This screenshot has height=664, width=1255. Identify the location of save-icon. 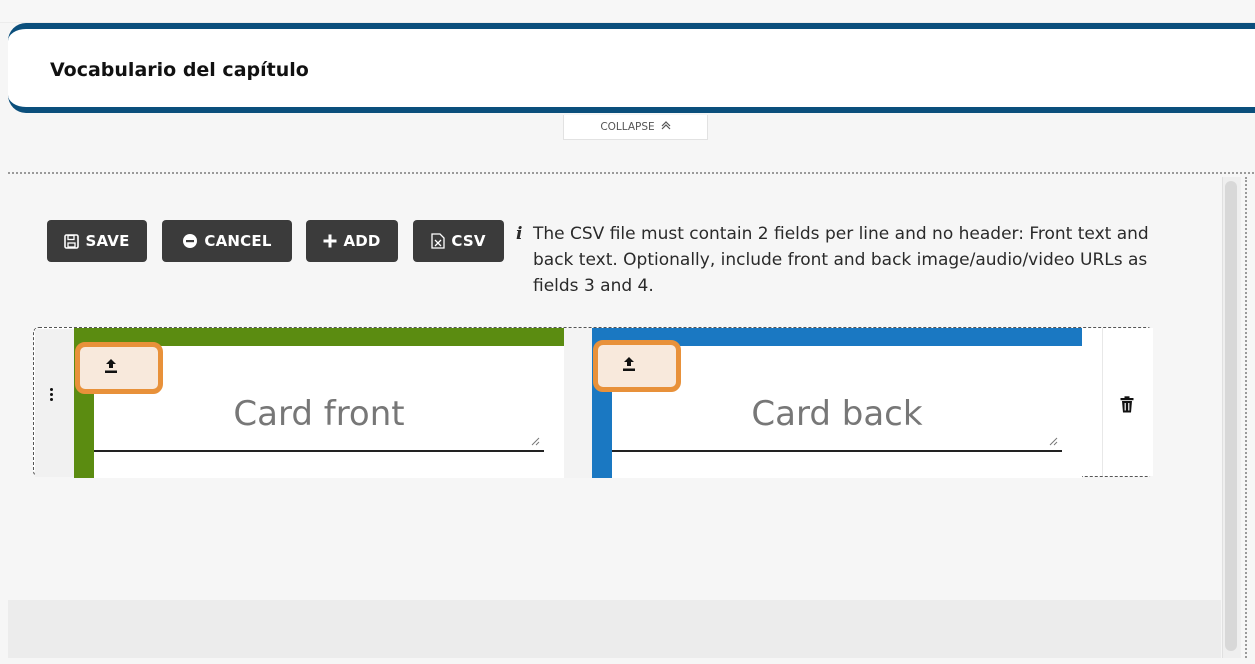
(72, 241).